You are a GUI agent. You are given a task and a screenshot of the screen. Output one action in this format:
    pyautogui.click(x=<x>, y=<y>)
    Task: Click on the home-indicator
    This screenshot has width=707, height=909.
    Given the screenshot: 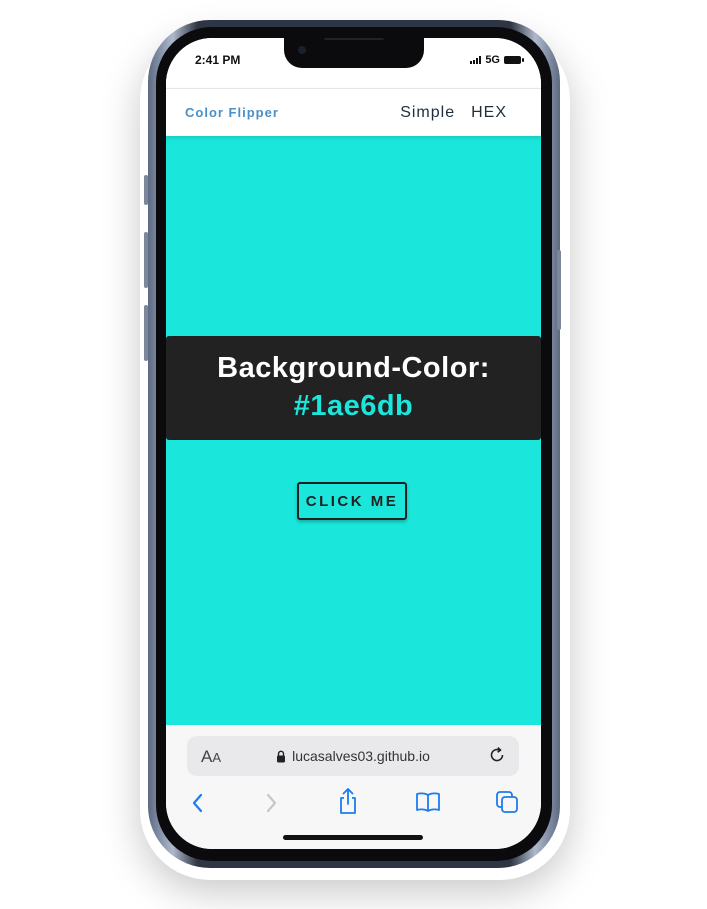 What is the action you would take?
    pyautogui.click(x=353, y=837)
    